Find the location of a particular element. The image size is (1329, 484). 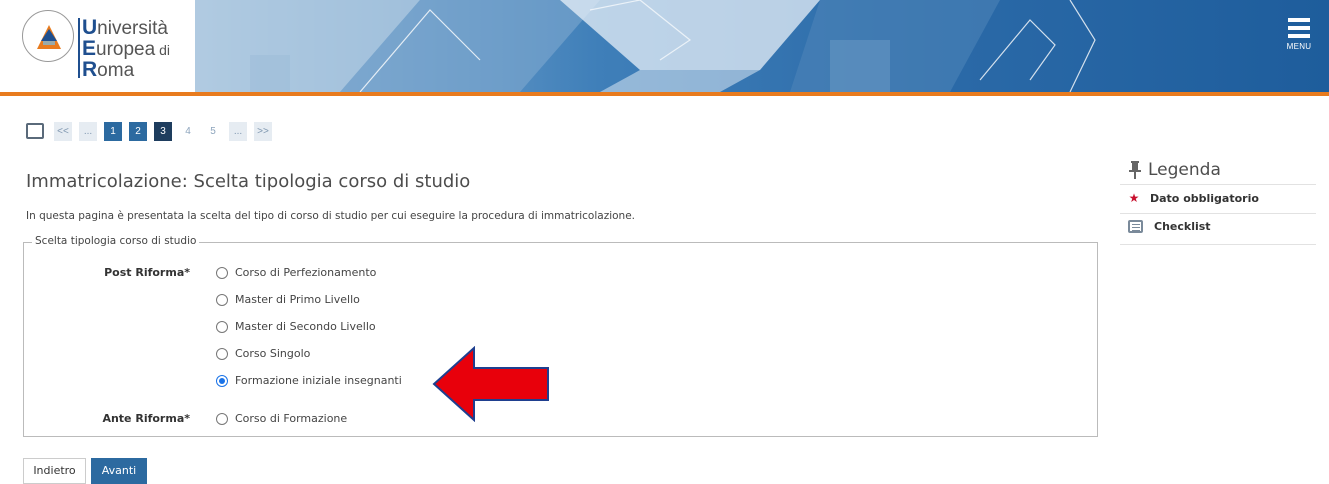

back-button: Indietro is located at coordinates (54, 471).